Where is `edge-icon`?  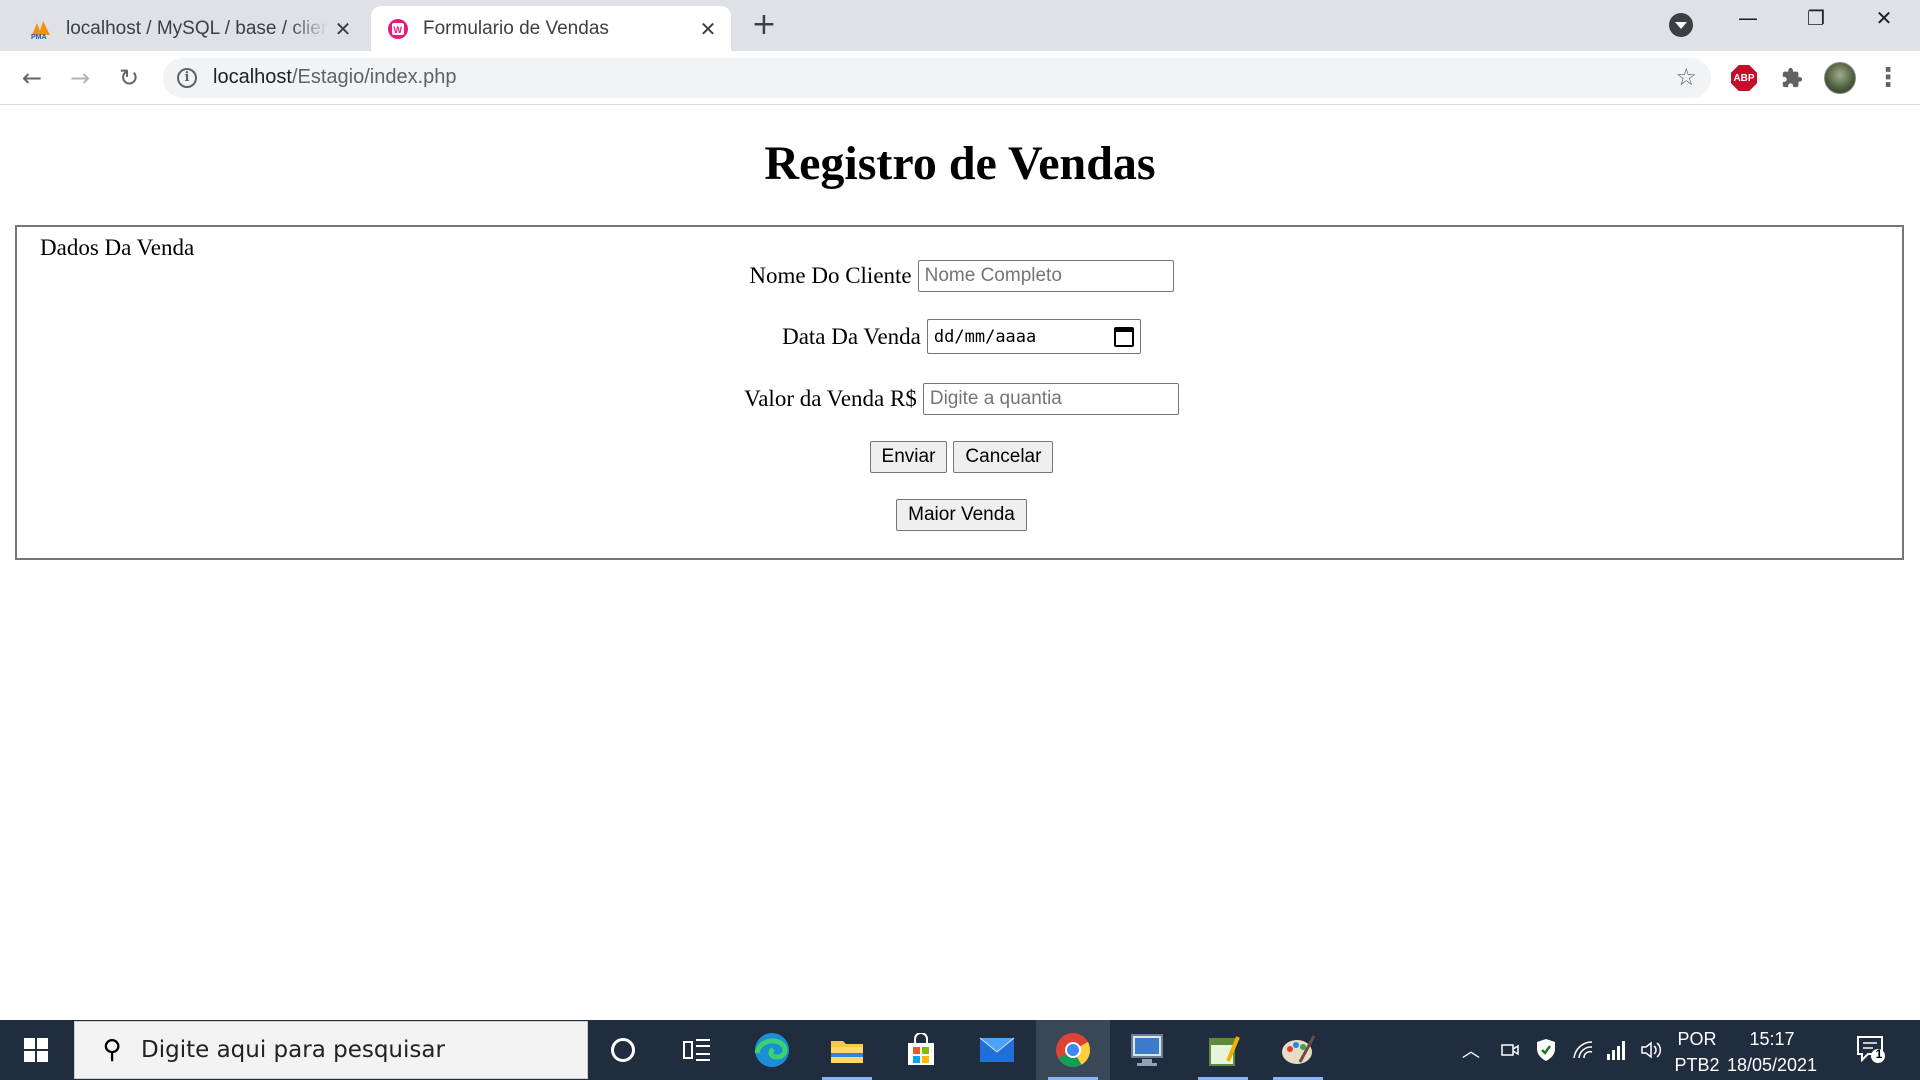
edge-icon is located at coordinates (772, 1050).